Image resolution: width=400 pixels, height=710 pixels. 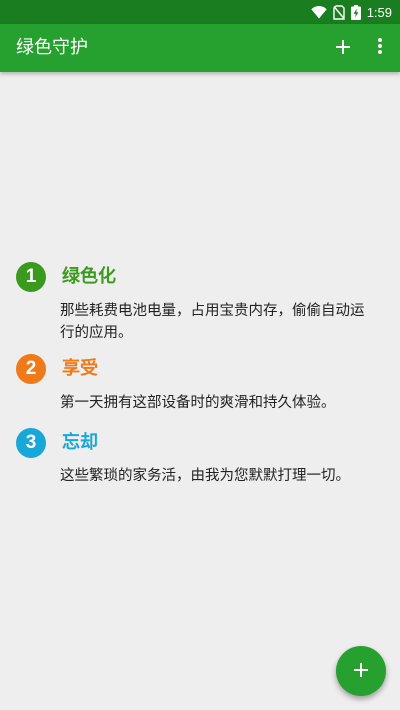 I want to click on feature-description: 那些耗费电池电量，占用宝贵内存，偷偷自动运行的应用。, so click(x=212, y=322).